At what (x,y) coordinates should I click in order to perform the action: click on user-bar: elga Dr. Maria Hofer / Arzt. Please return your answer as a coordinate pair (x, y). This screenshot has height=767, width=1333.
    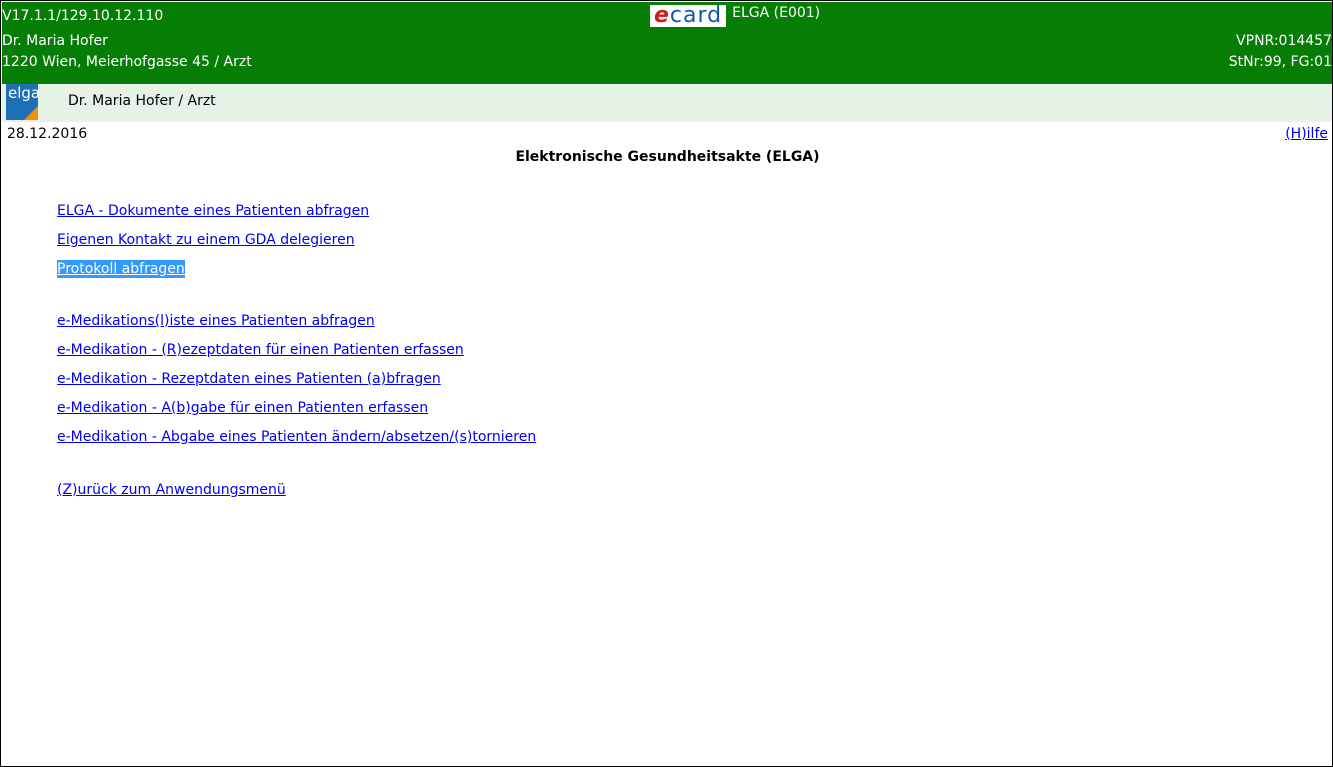
    Looking at the image, I should click on (667, 103).